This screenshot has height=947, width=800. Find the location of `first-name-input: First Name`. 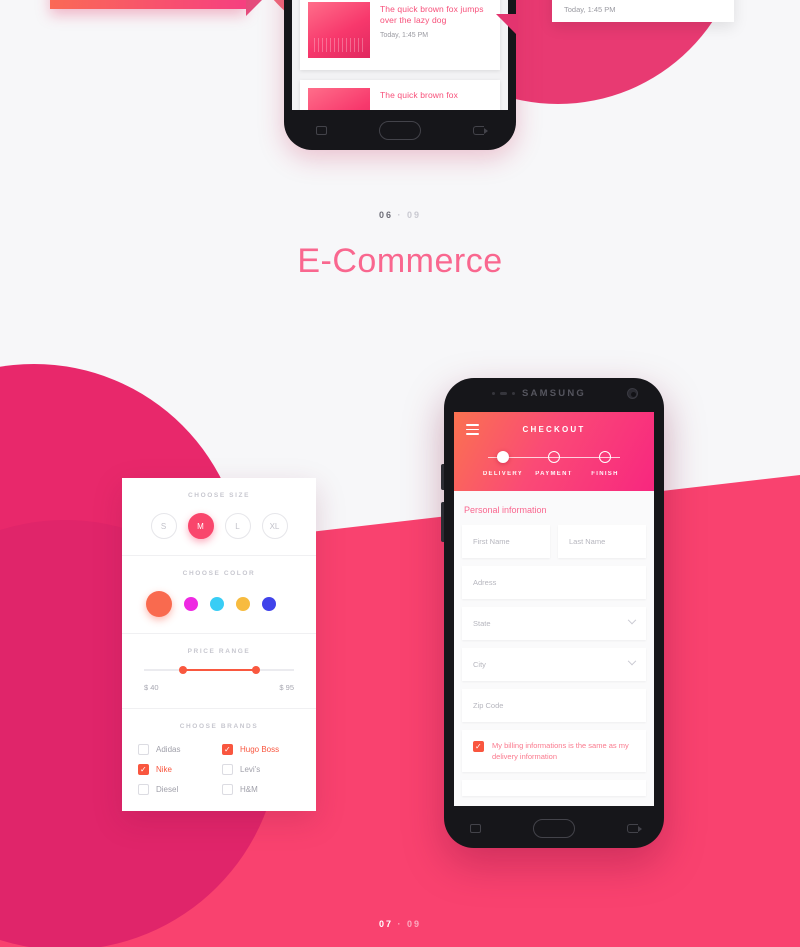

first-name-input: First Name is located at coordinates (506, 541).